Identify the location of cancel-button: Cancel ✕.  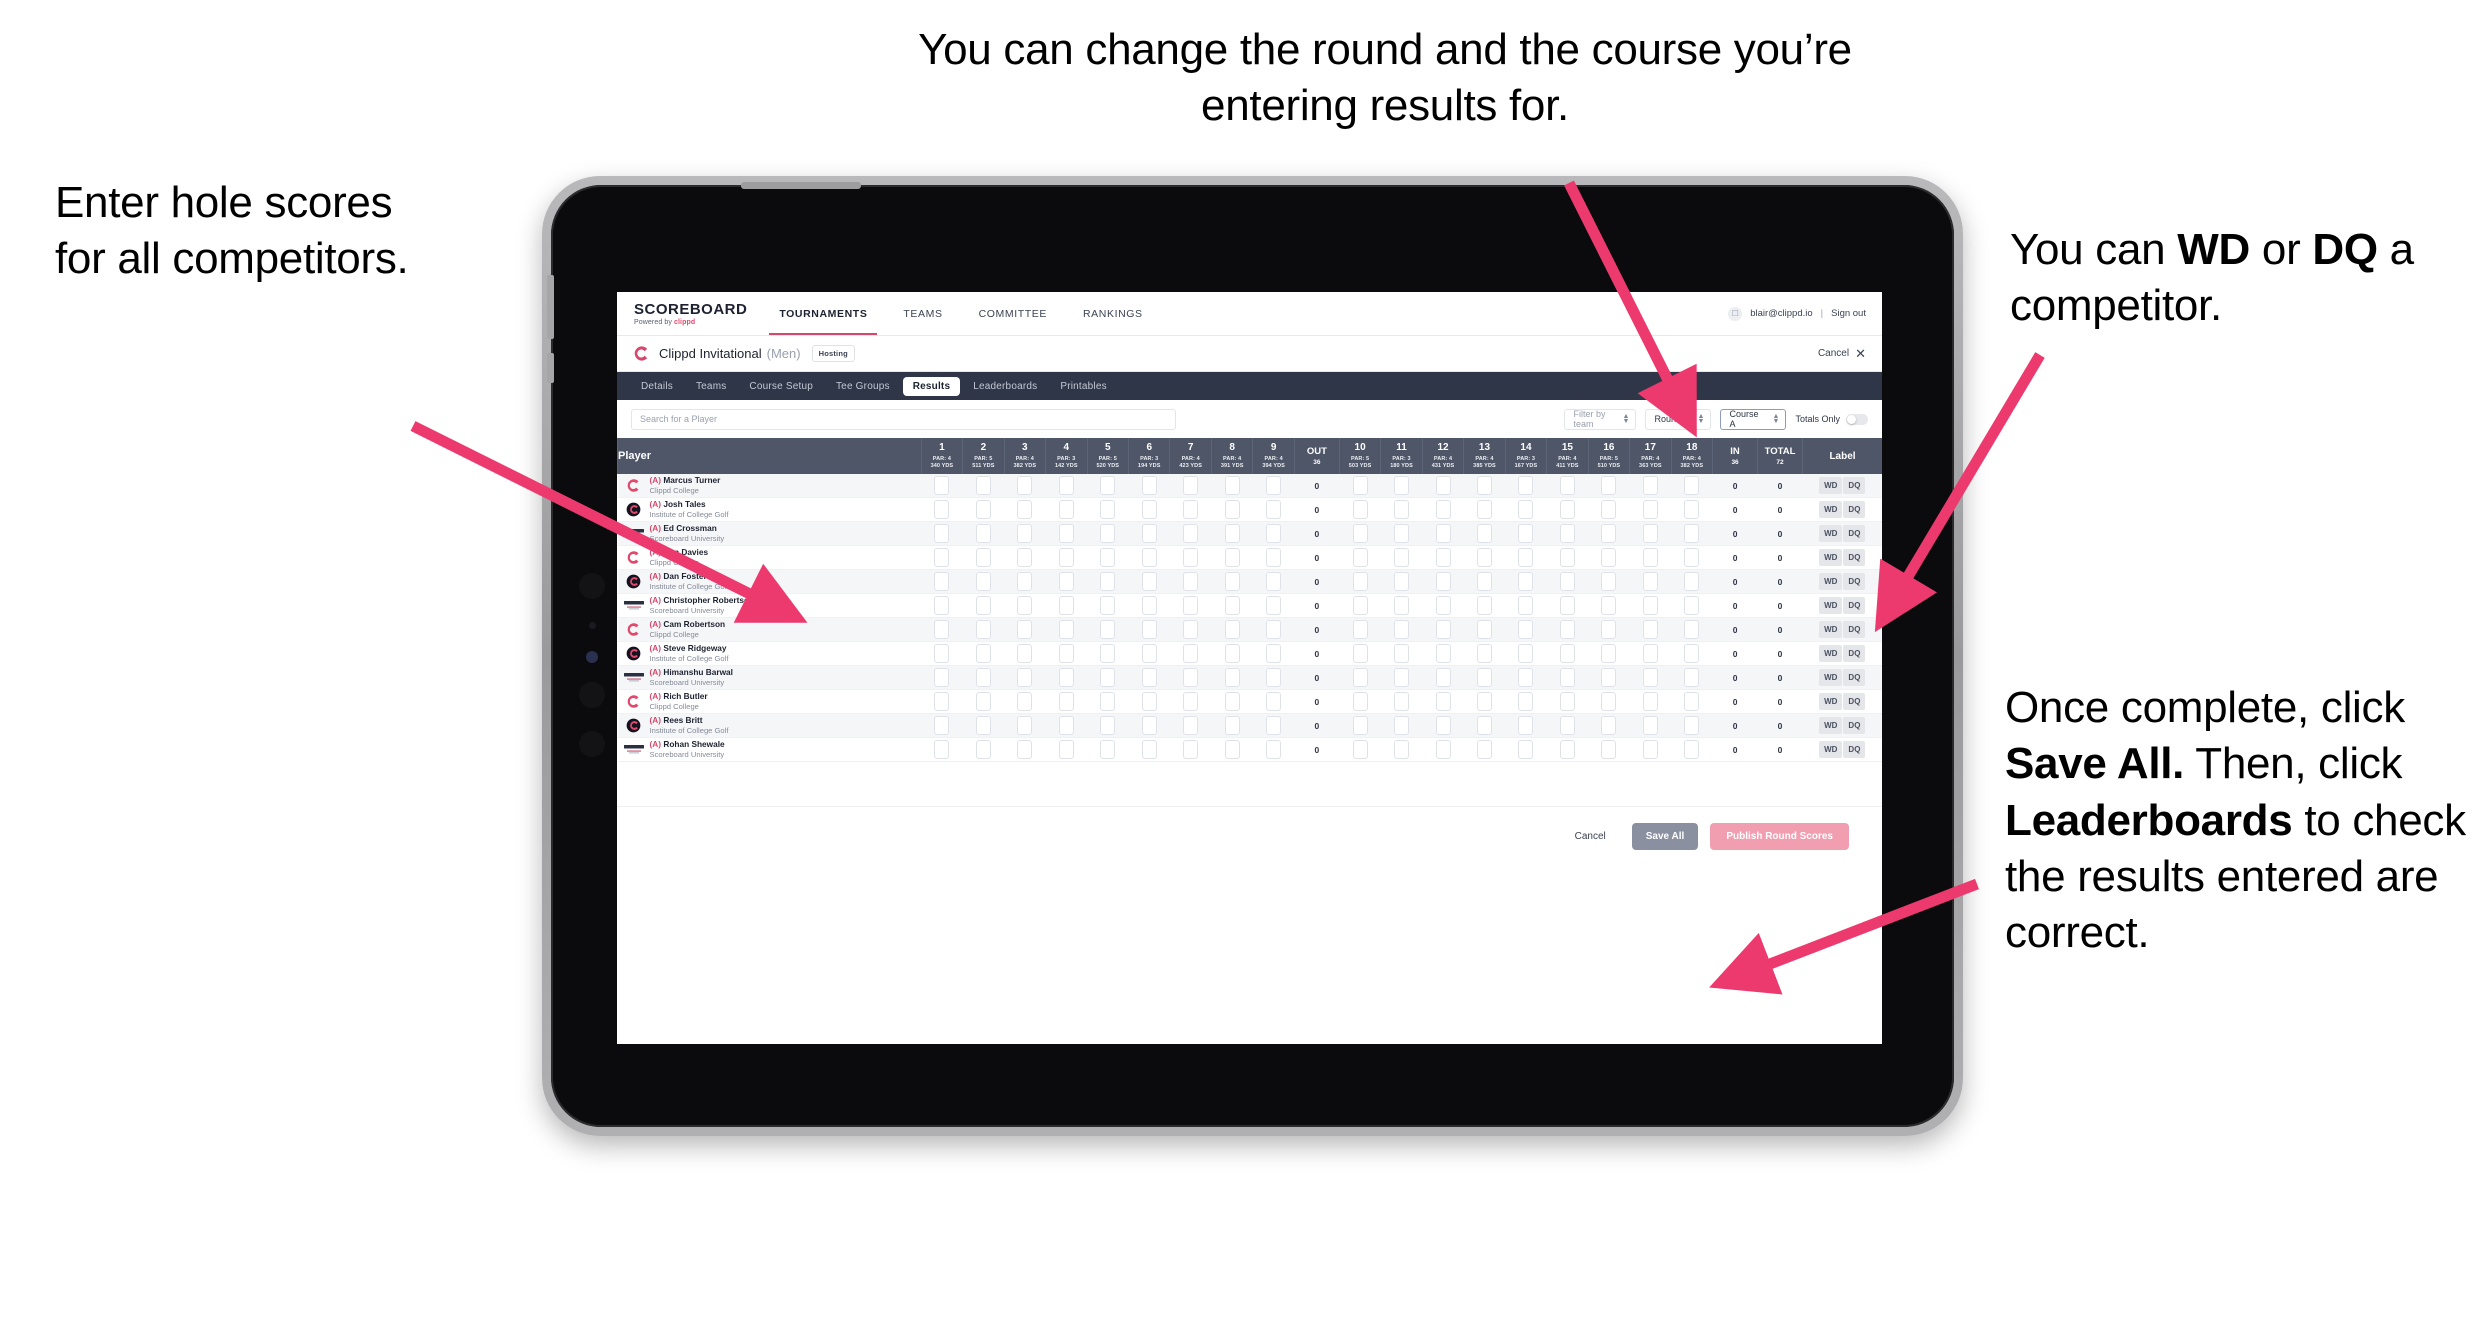
(1842, 353).